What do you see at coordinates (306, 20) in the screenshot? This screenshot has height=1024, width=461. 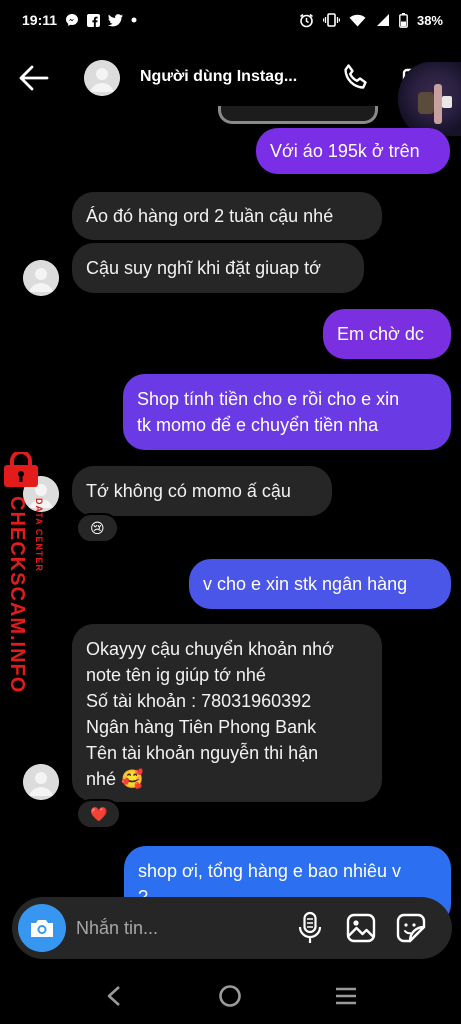 I see `alarm-icon` at bounding box center [306, 20].